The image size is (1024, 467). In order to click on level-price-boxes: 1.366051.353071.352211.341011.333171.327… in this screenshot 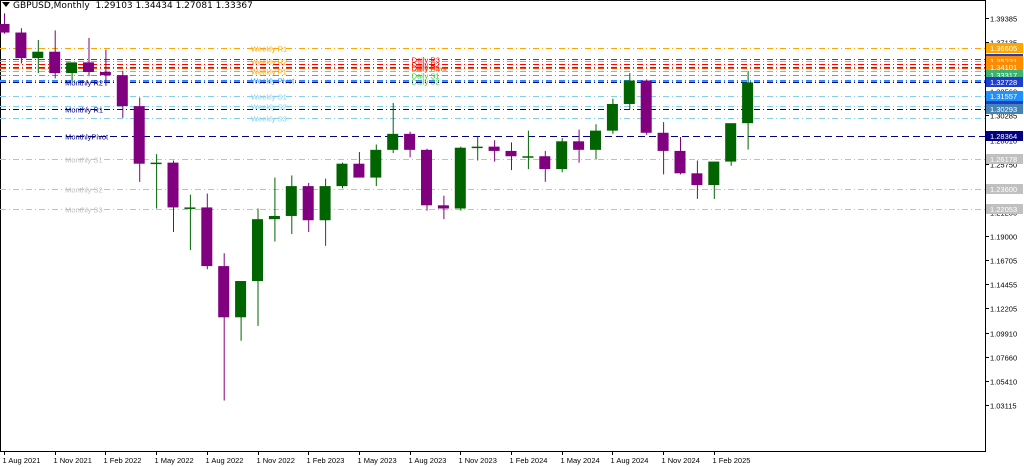, I will do `click(1004, 128)`.